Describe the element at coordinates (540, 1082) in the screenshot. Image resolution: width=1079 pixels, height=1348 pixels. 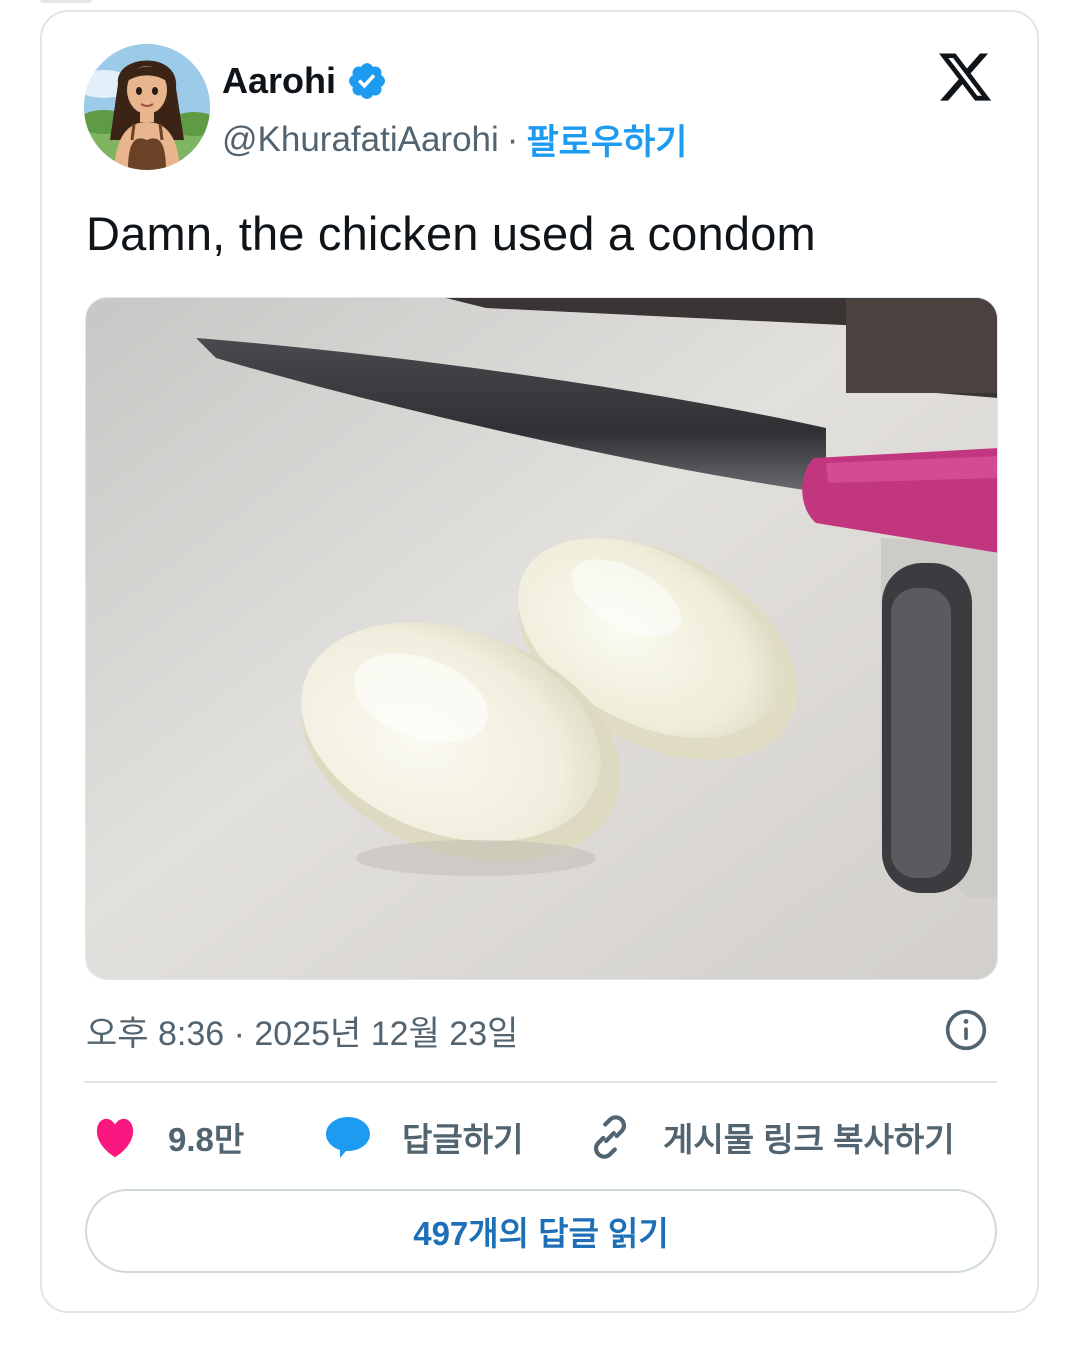
I see `divider` at that location.